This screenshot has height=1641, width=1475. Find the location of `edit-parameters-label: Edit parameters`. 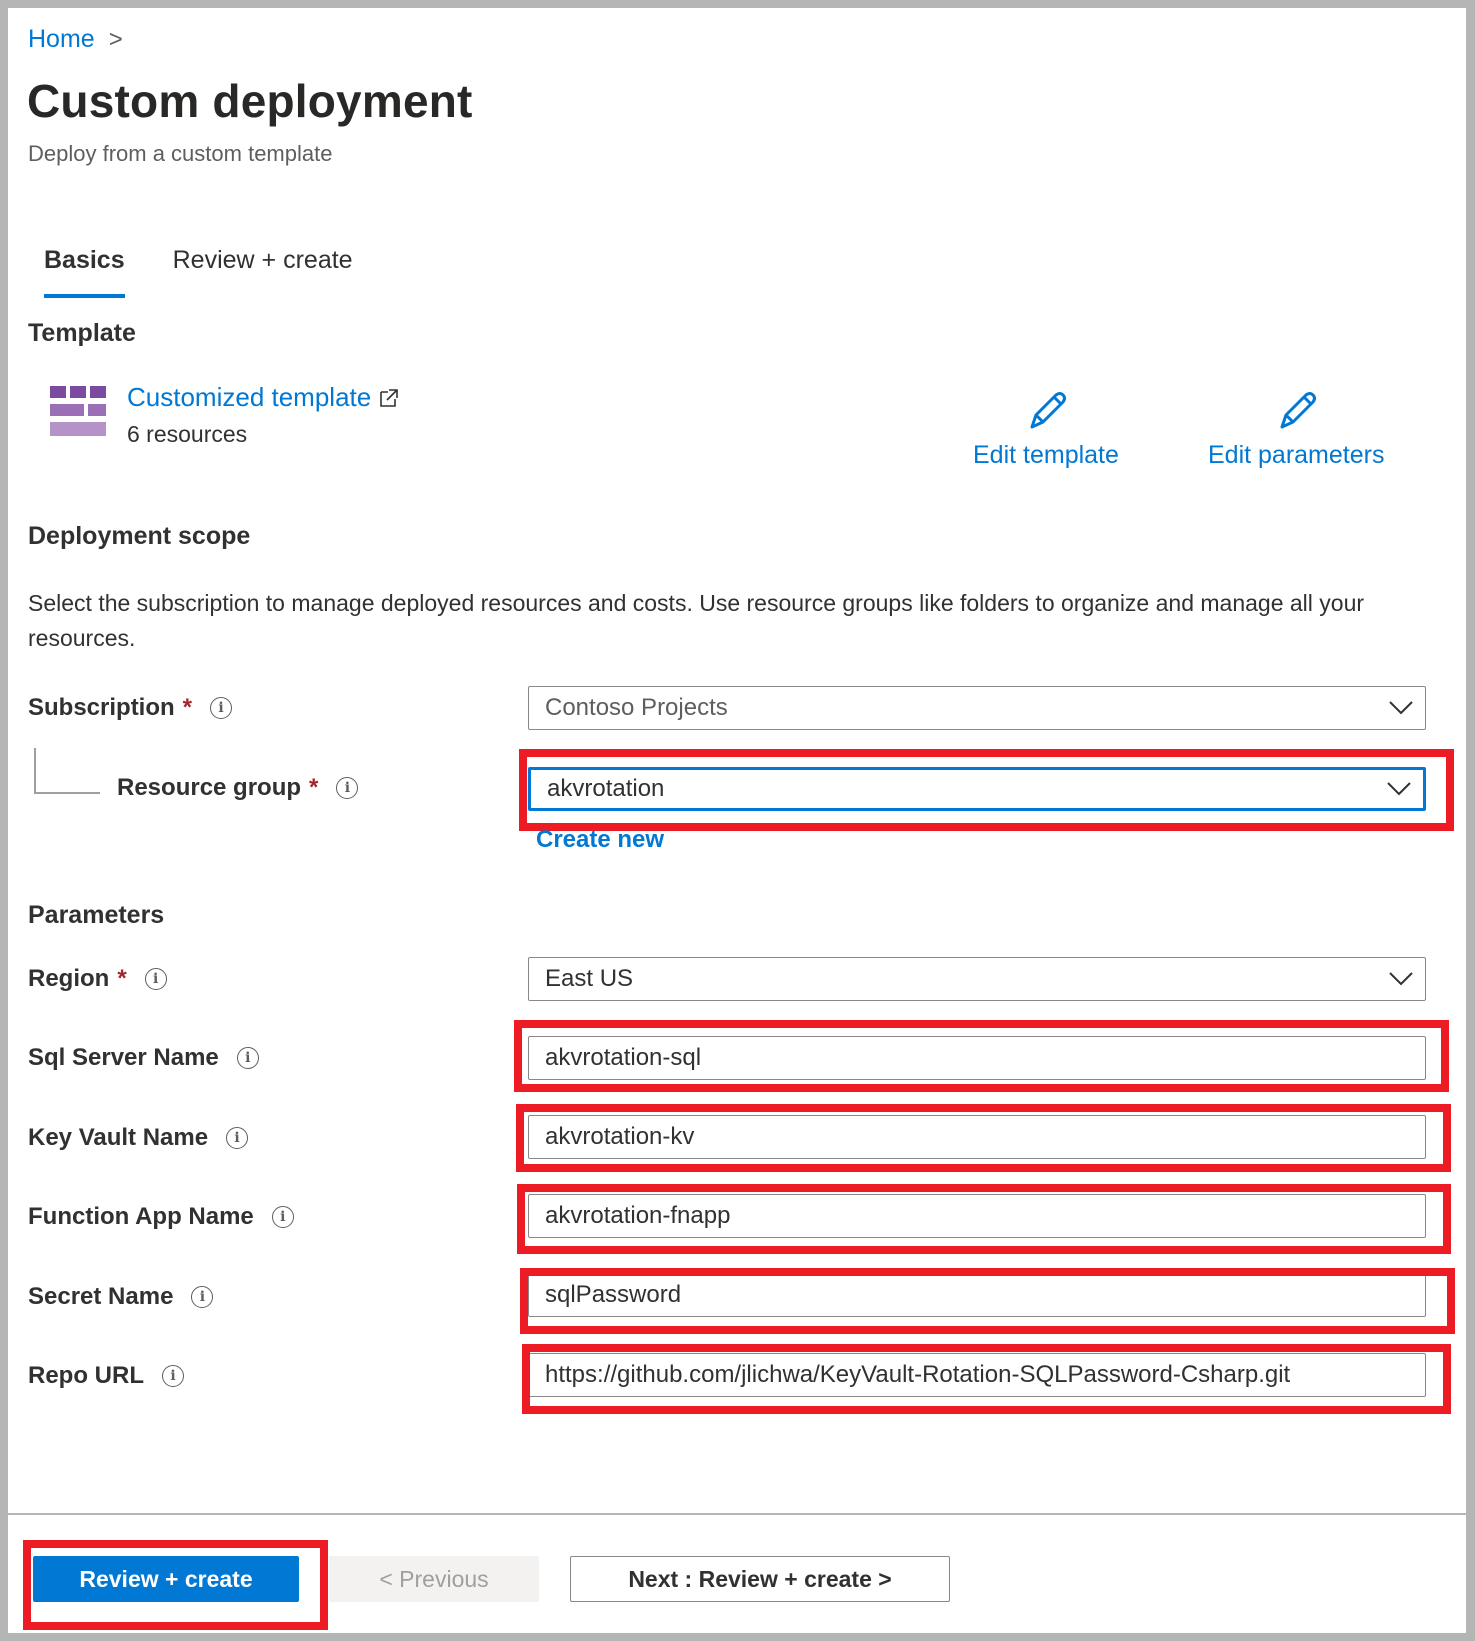

edit-parameters-label: Edit parameters is located at coordinates (1296, 455).